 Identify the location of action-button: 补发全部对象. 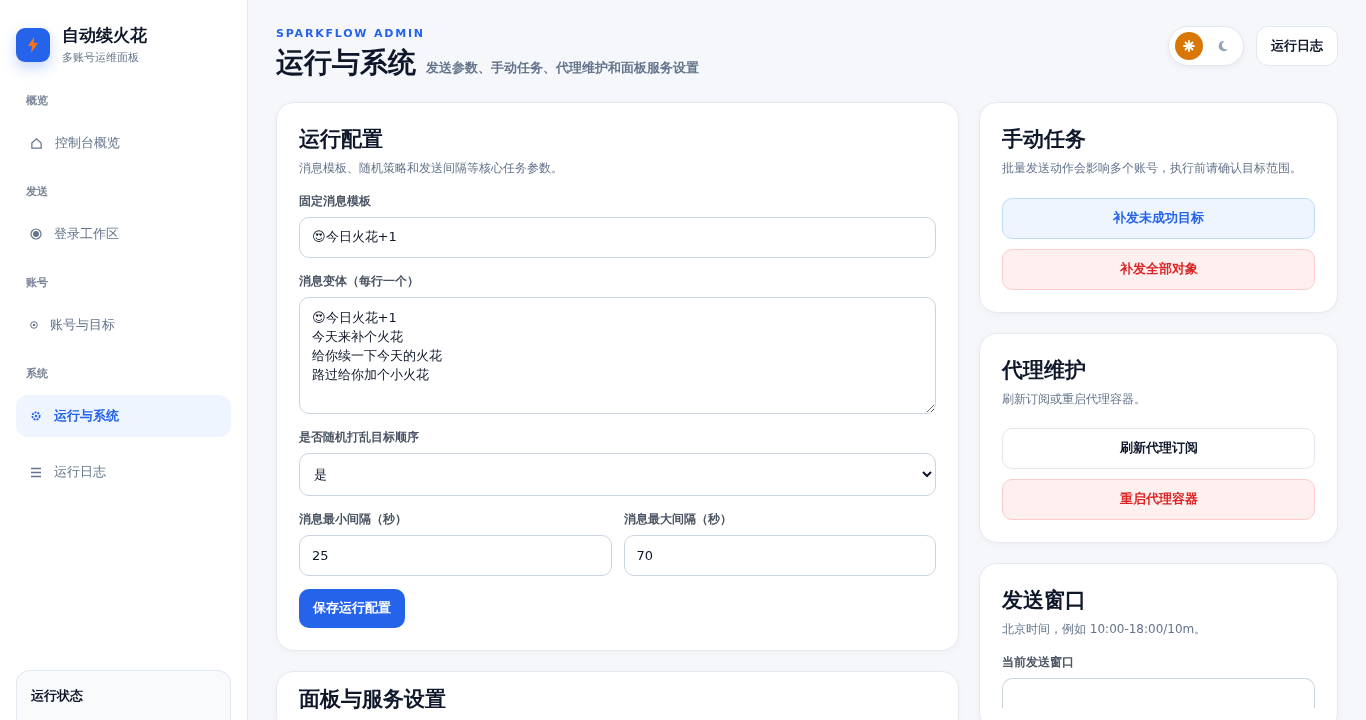
(1158, 269).